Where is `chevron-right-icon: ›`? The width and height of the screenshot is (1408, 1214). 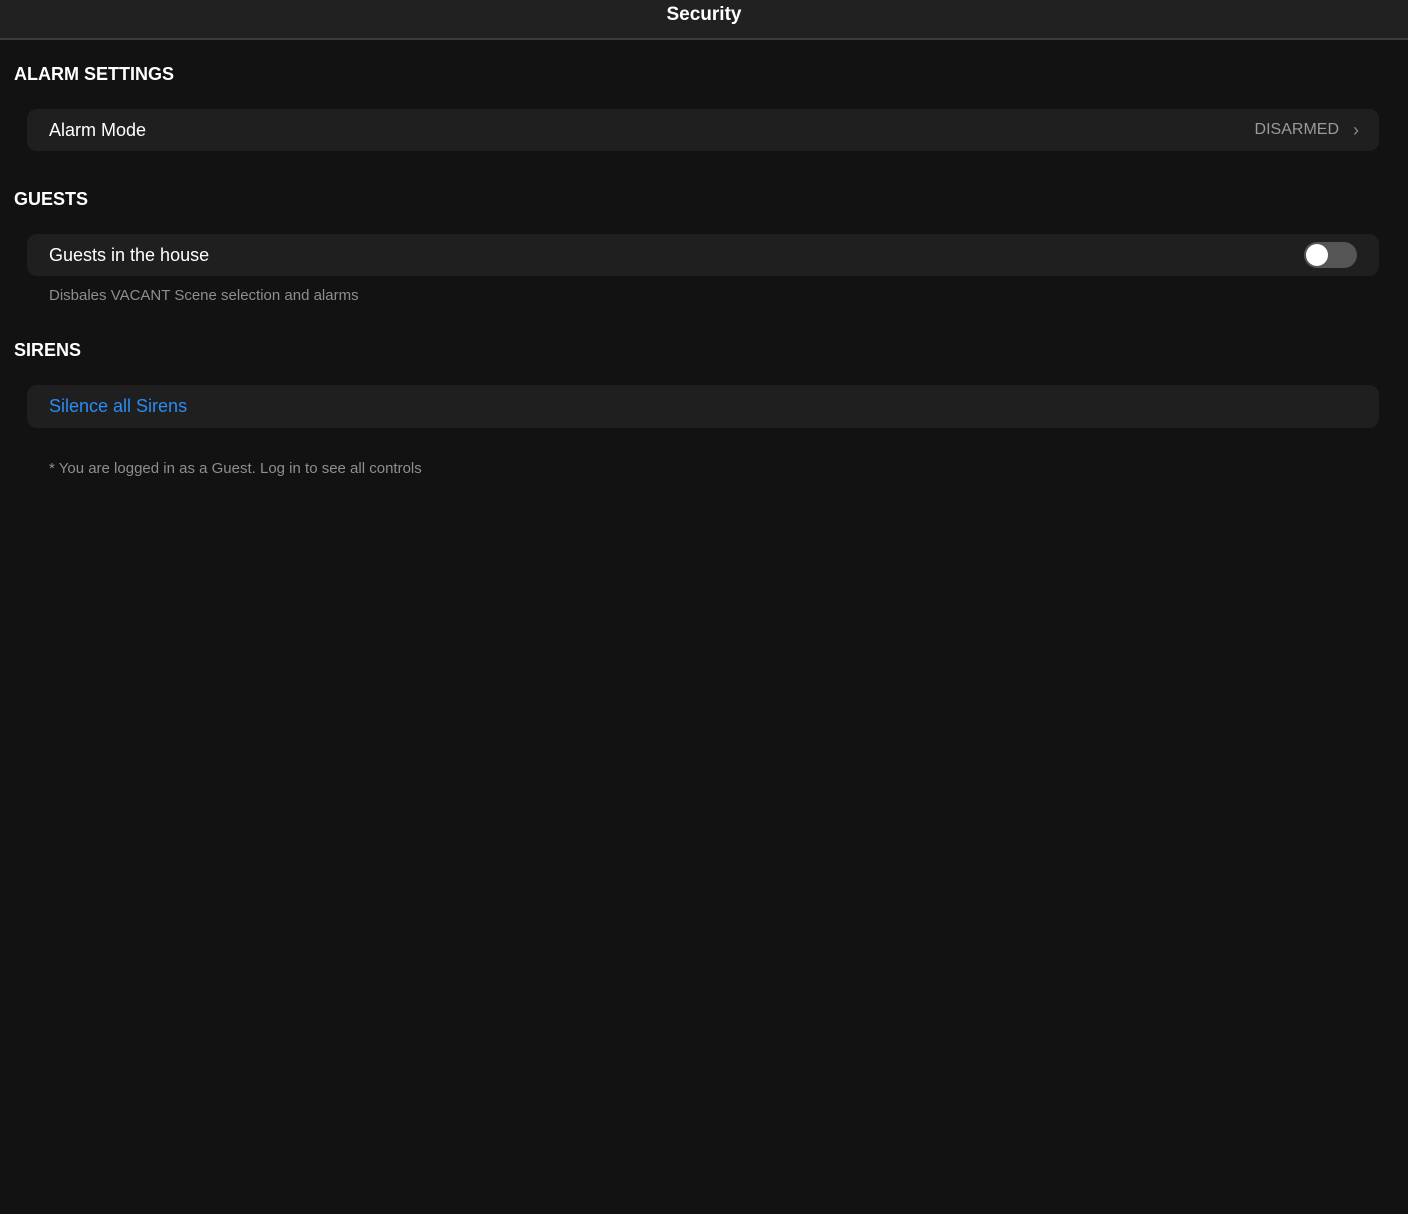 chevron-right-icon: › is located at coordinates (1356, 129).